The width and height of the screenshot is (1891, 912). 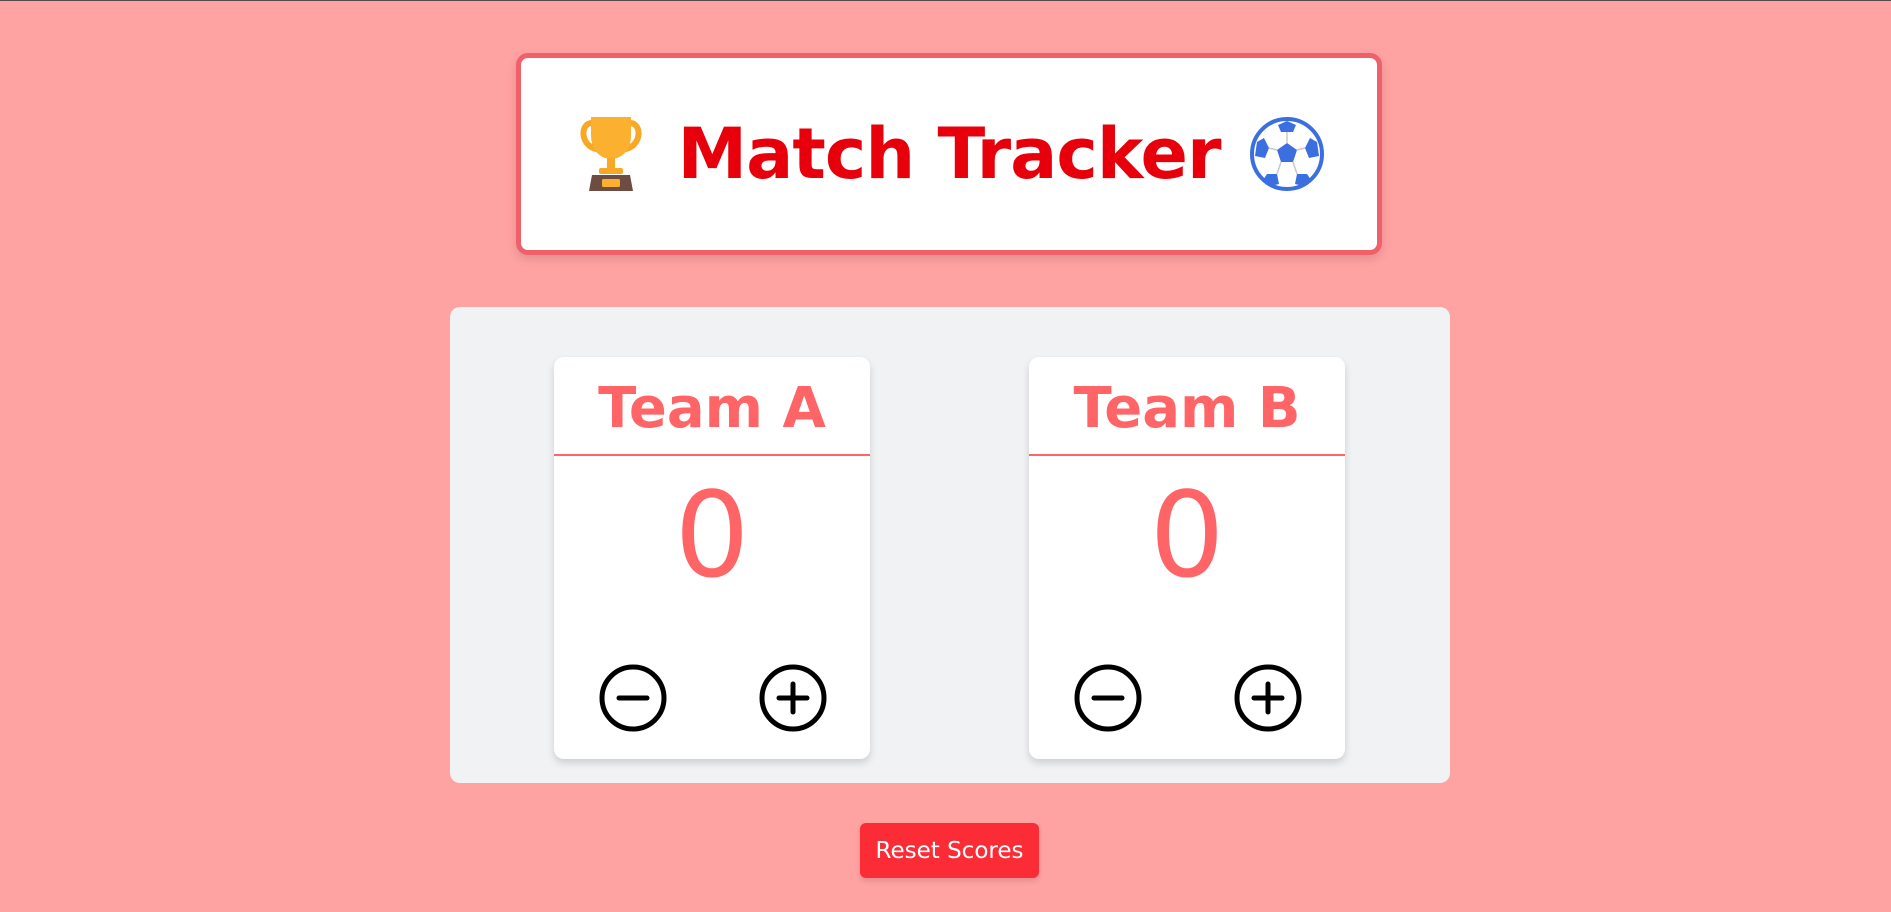 I want to click on team-name: Team A, so click(x=712, y=406).